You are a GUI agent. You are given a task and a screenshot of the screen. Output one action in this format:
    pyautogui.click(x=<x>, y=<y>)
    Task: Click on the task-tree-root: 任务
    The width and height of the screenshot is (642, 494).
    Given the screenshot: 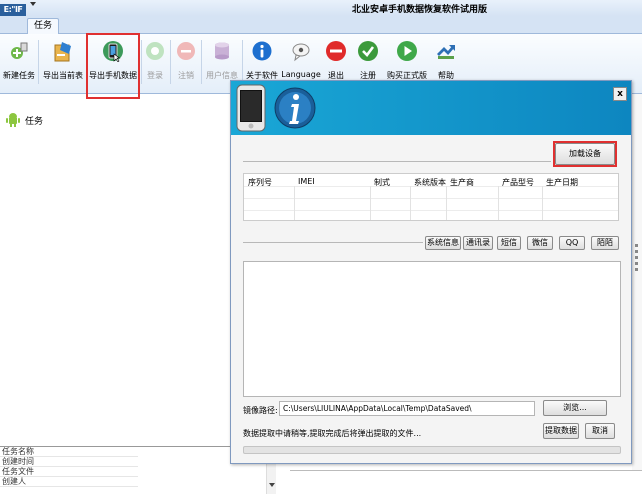 What is the action you would take?
    pyautogui.click(x=24, y=120)
    